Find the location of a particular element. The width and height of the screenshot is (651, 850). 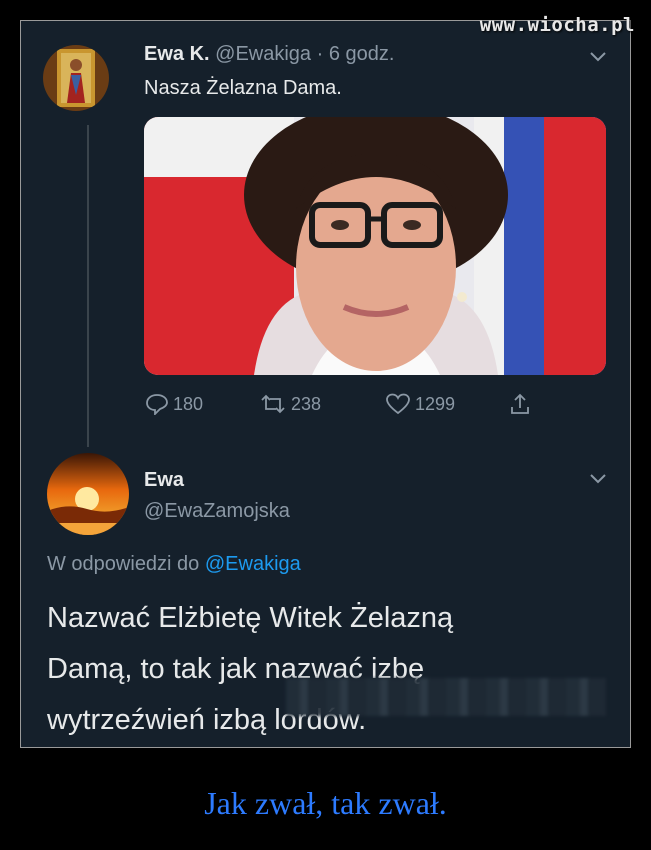

reply-author-handle: @EwaZamojska is located at coordinates (217, 511).